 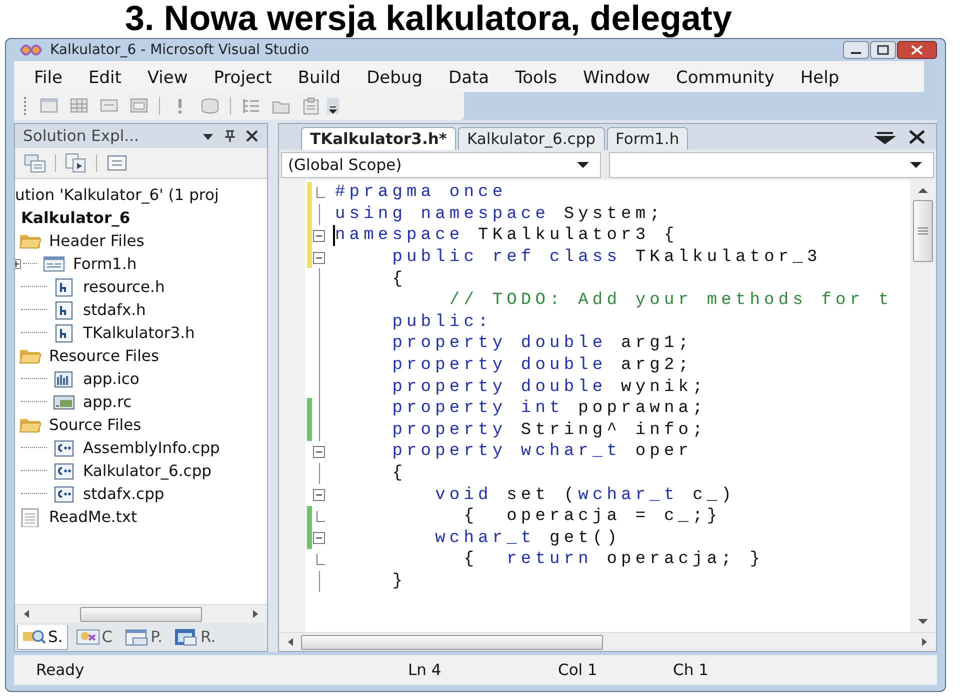 What do you see at coordinates (319, 78) in the screenshot?
I see `menu-item: Build` at bounding box center [319, 78].